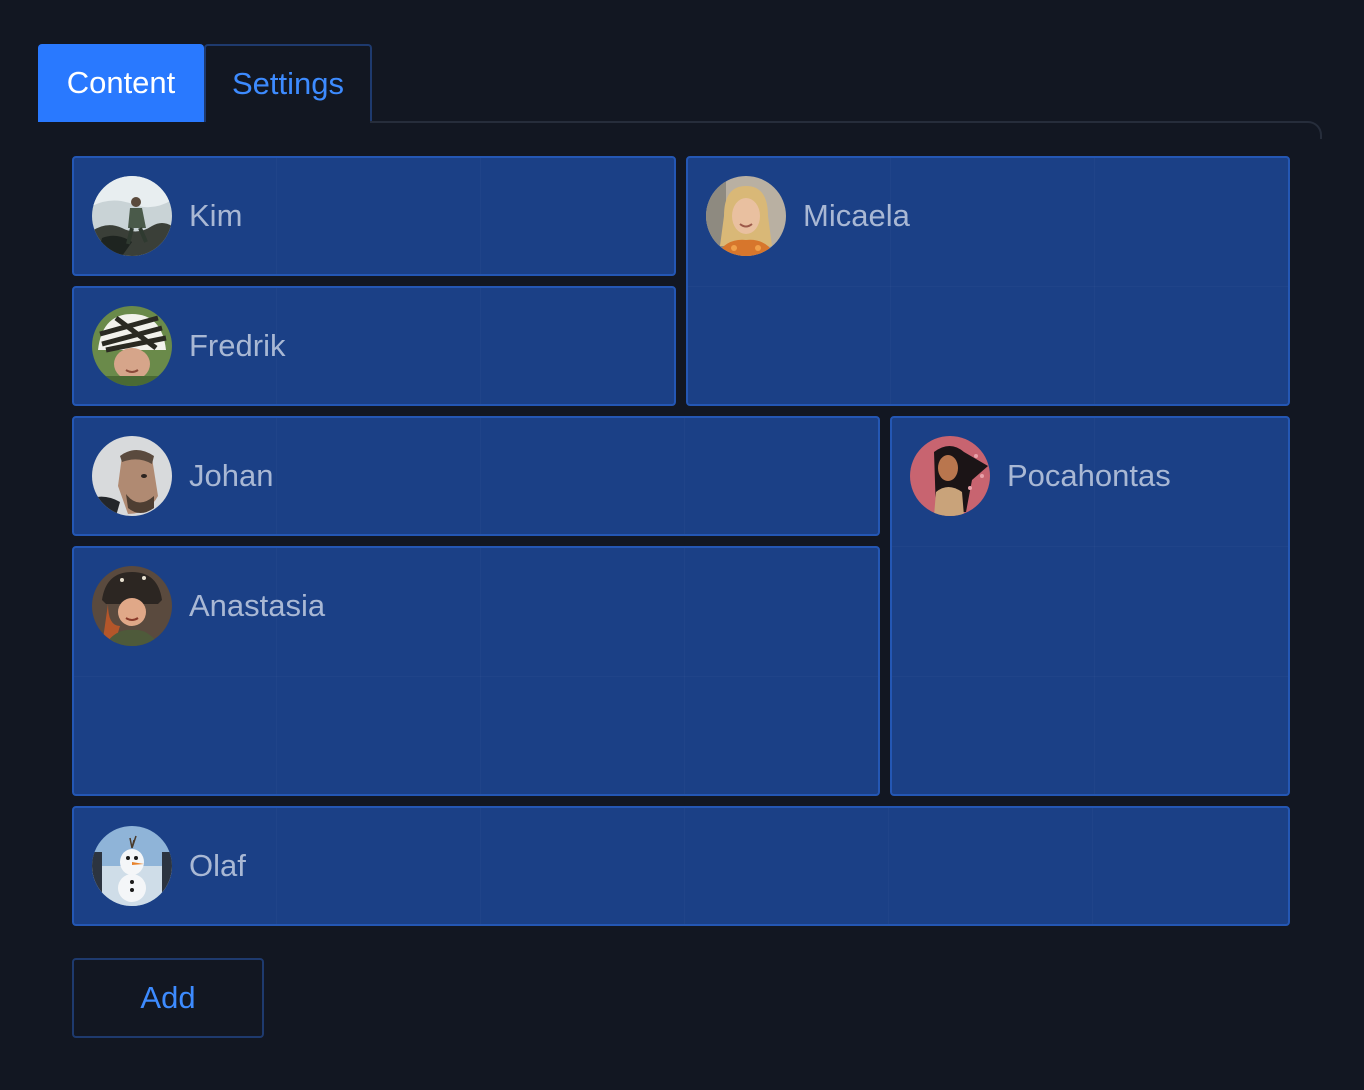 The width and height of the screenshot is (1364, 1090). I want to click on grid-item-kim: Kim, so click(374, 216).